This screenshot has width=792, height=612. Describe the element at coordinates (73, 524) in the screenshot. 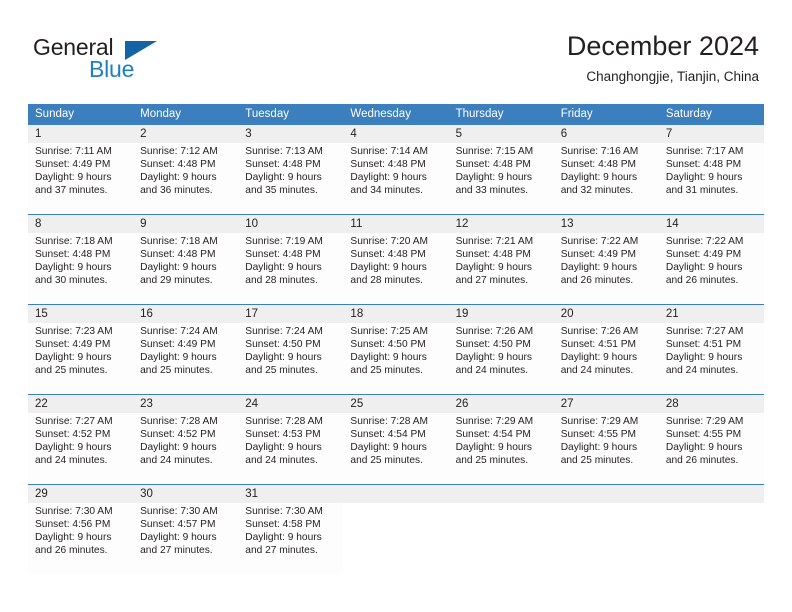

I see `sunset-text: Sunset: 4:56 PM` at that location.